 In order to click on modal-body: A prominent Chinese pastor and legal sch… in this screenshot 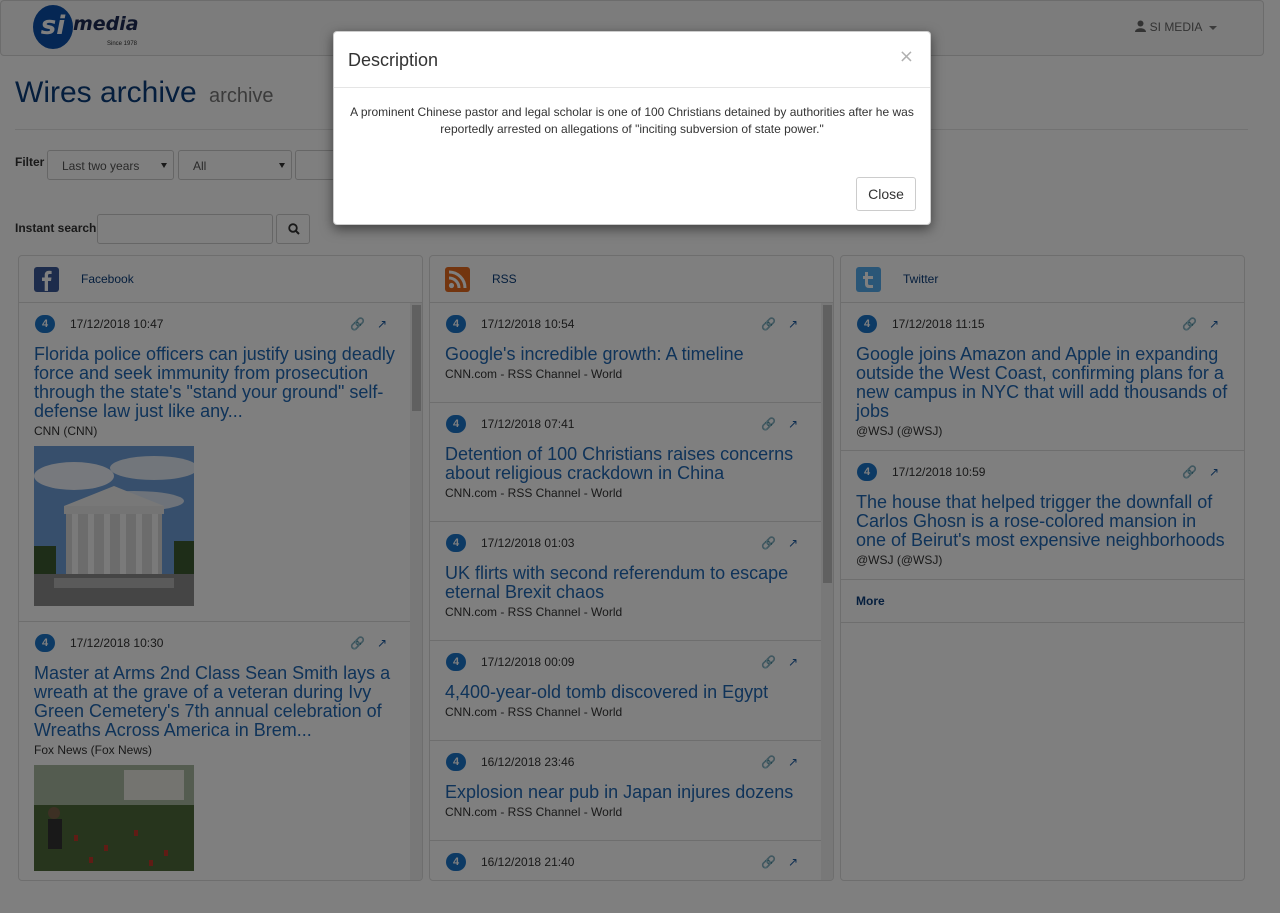, I will do `click(632, 120)`.